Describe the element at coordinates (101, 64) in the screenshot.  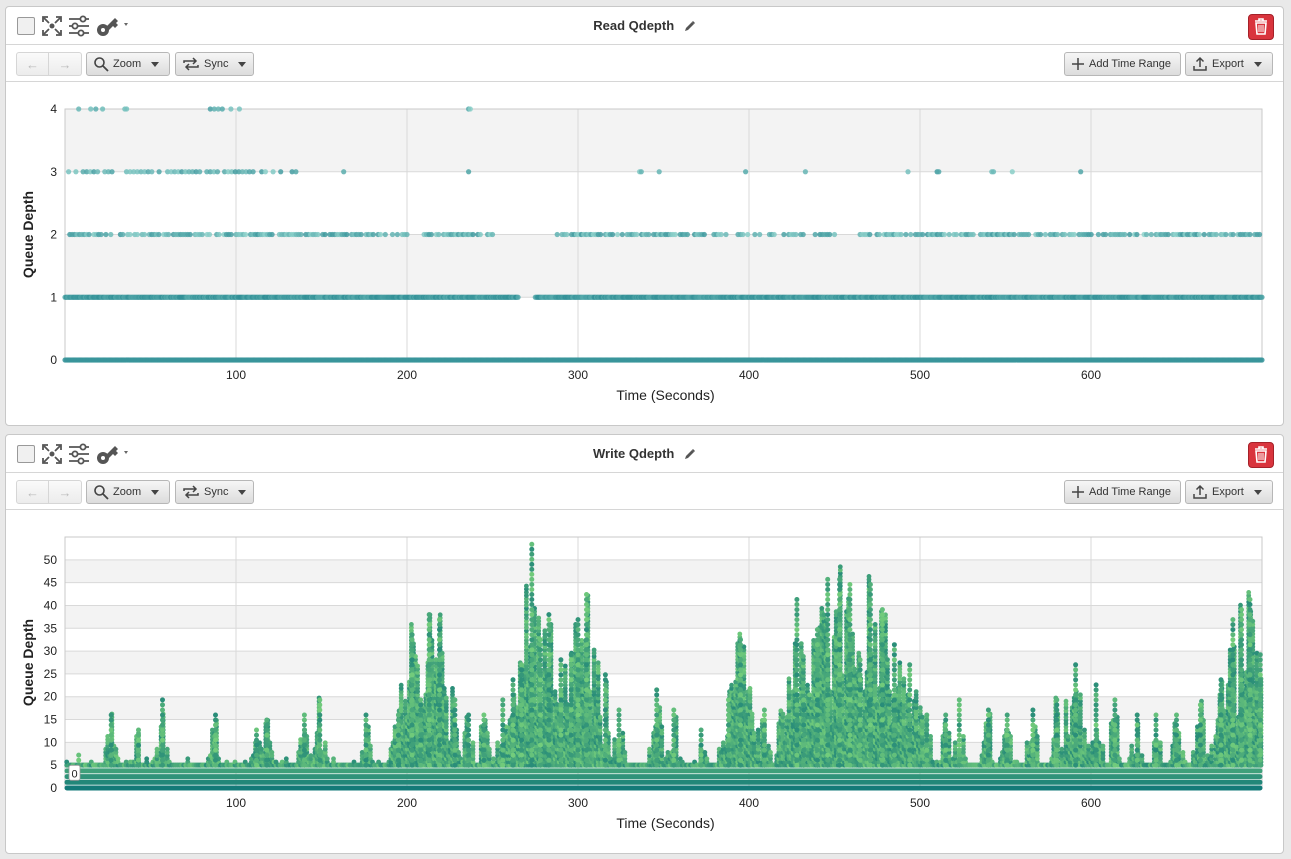
I see `search-icon` at that location.